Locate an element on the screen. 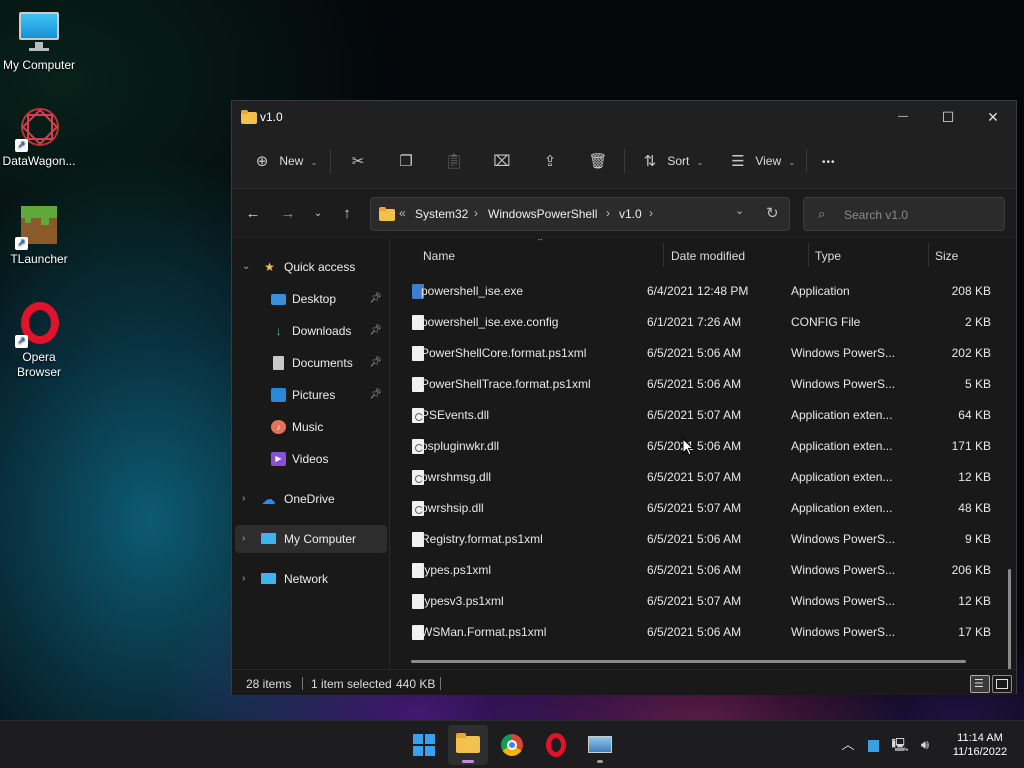  opera-logo-icon is located at coordinates (556, 745).